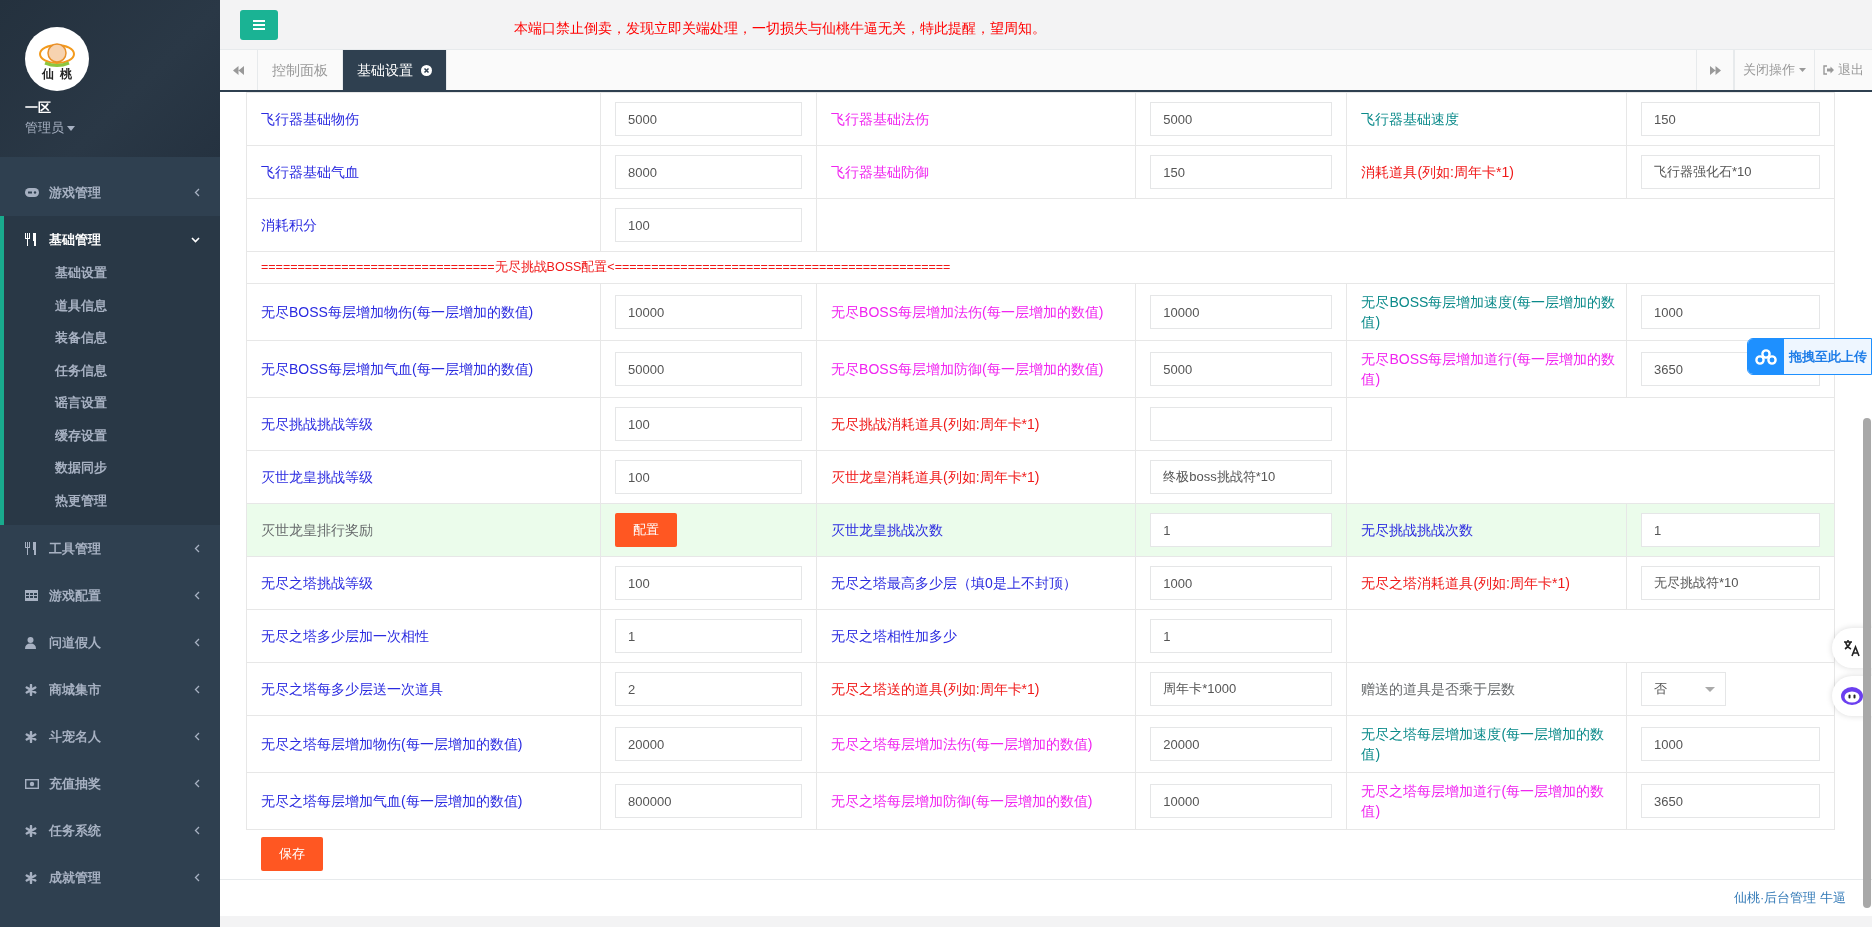  I want to click on field-label: 无尽之塔送的道具(列如:周年卡*1), so click(935, 689).